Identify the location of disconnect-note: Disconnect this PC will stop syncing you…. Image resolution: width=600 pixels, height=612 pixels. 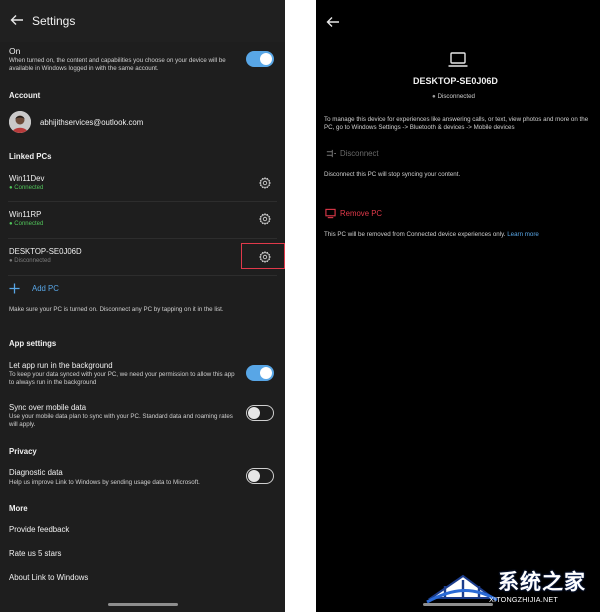
(392, 174).